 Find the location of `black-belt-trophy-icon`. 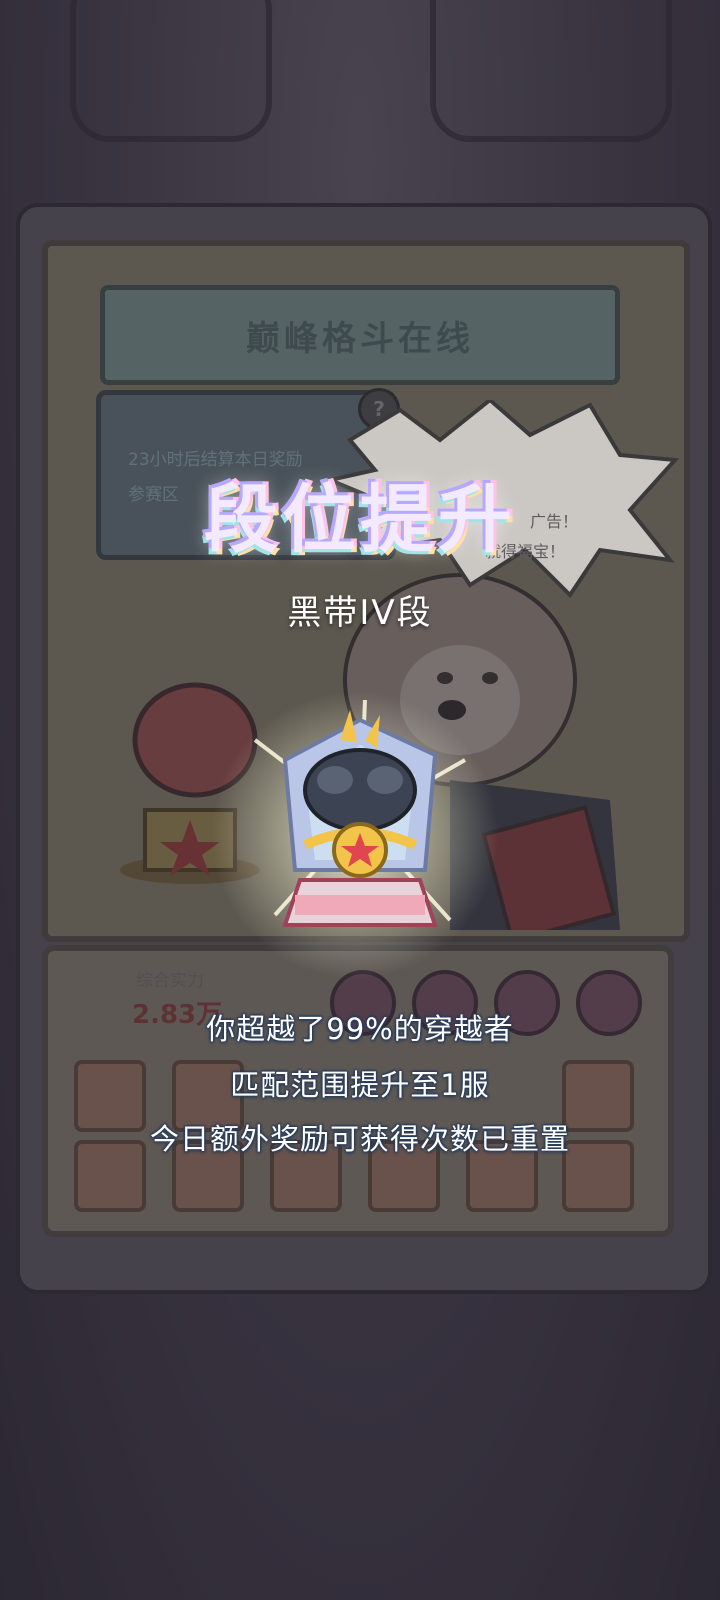

black-belt-trophy-icon is located at coordinates (359, 813).